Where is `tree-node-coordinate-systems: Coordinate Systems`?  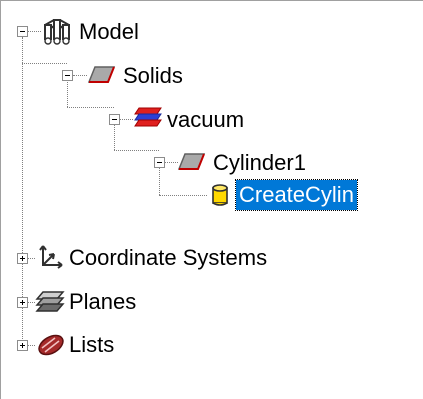
tree-node-coordinate-systems: Coordinate Systems is located at coordinates (168, 258).